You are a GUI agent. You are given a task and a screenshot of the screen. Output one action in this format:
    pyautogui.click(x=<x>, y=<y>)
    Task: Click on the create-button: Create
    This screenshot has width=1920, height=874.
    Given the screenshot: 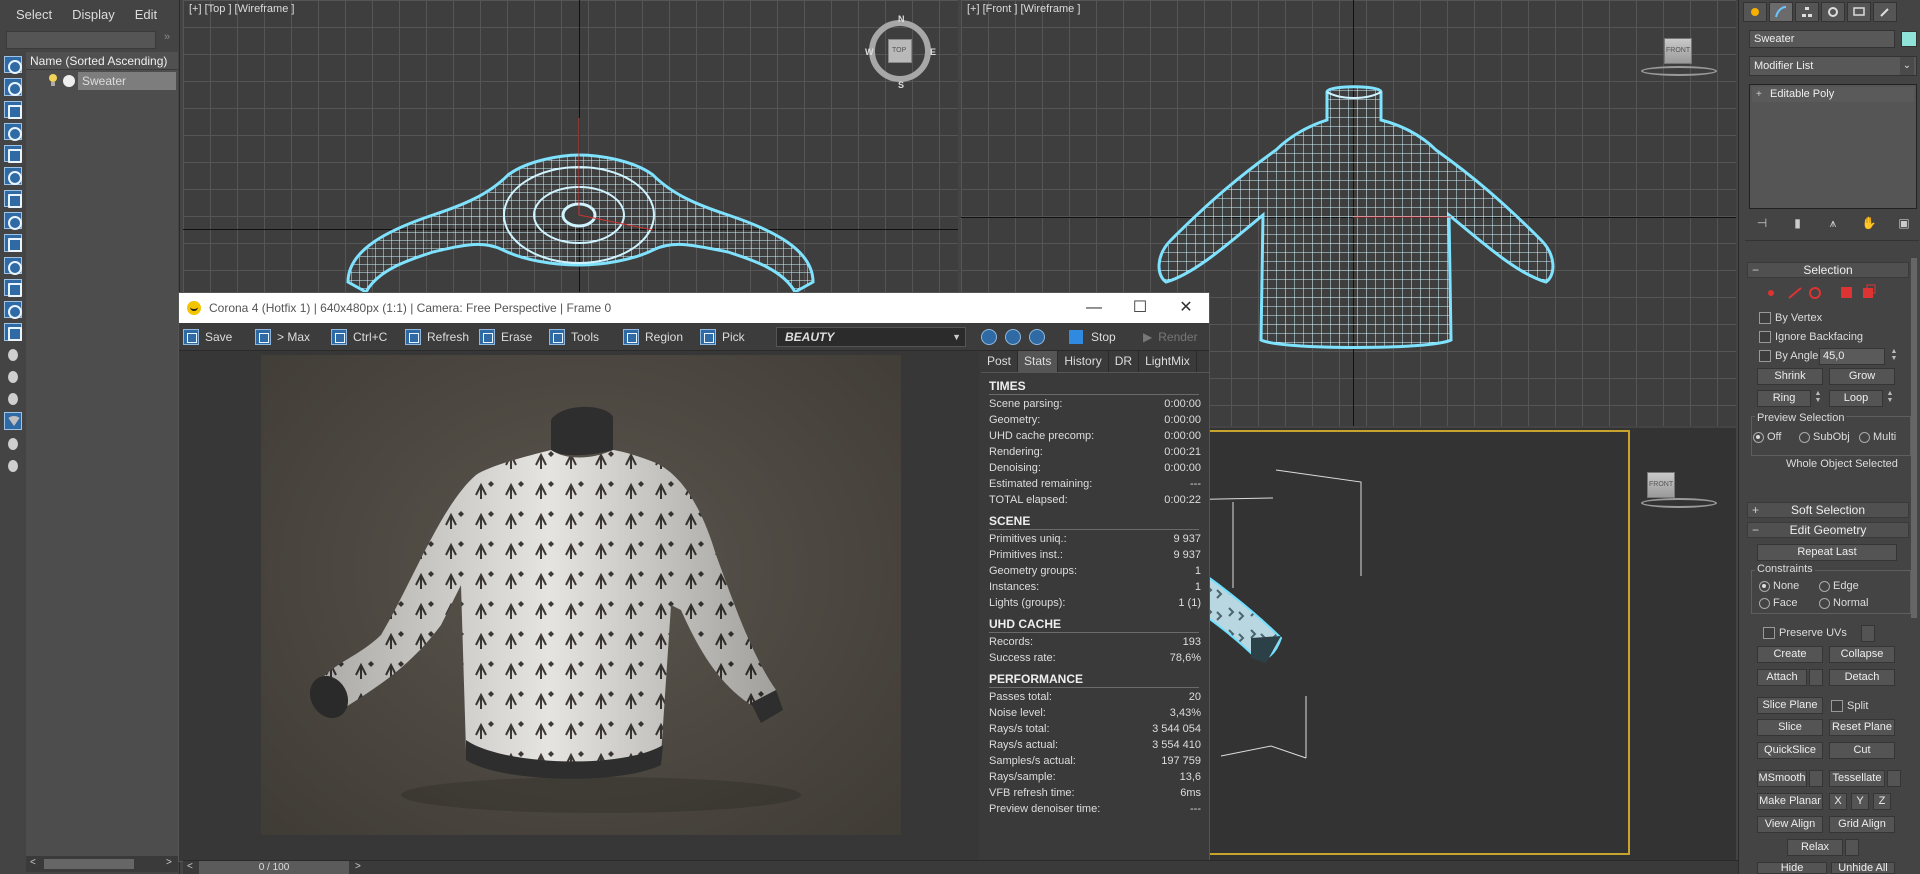 What is the action you would take?
    pyautogui.click(x=1790, y=654)
    